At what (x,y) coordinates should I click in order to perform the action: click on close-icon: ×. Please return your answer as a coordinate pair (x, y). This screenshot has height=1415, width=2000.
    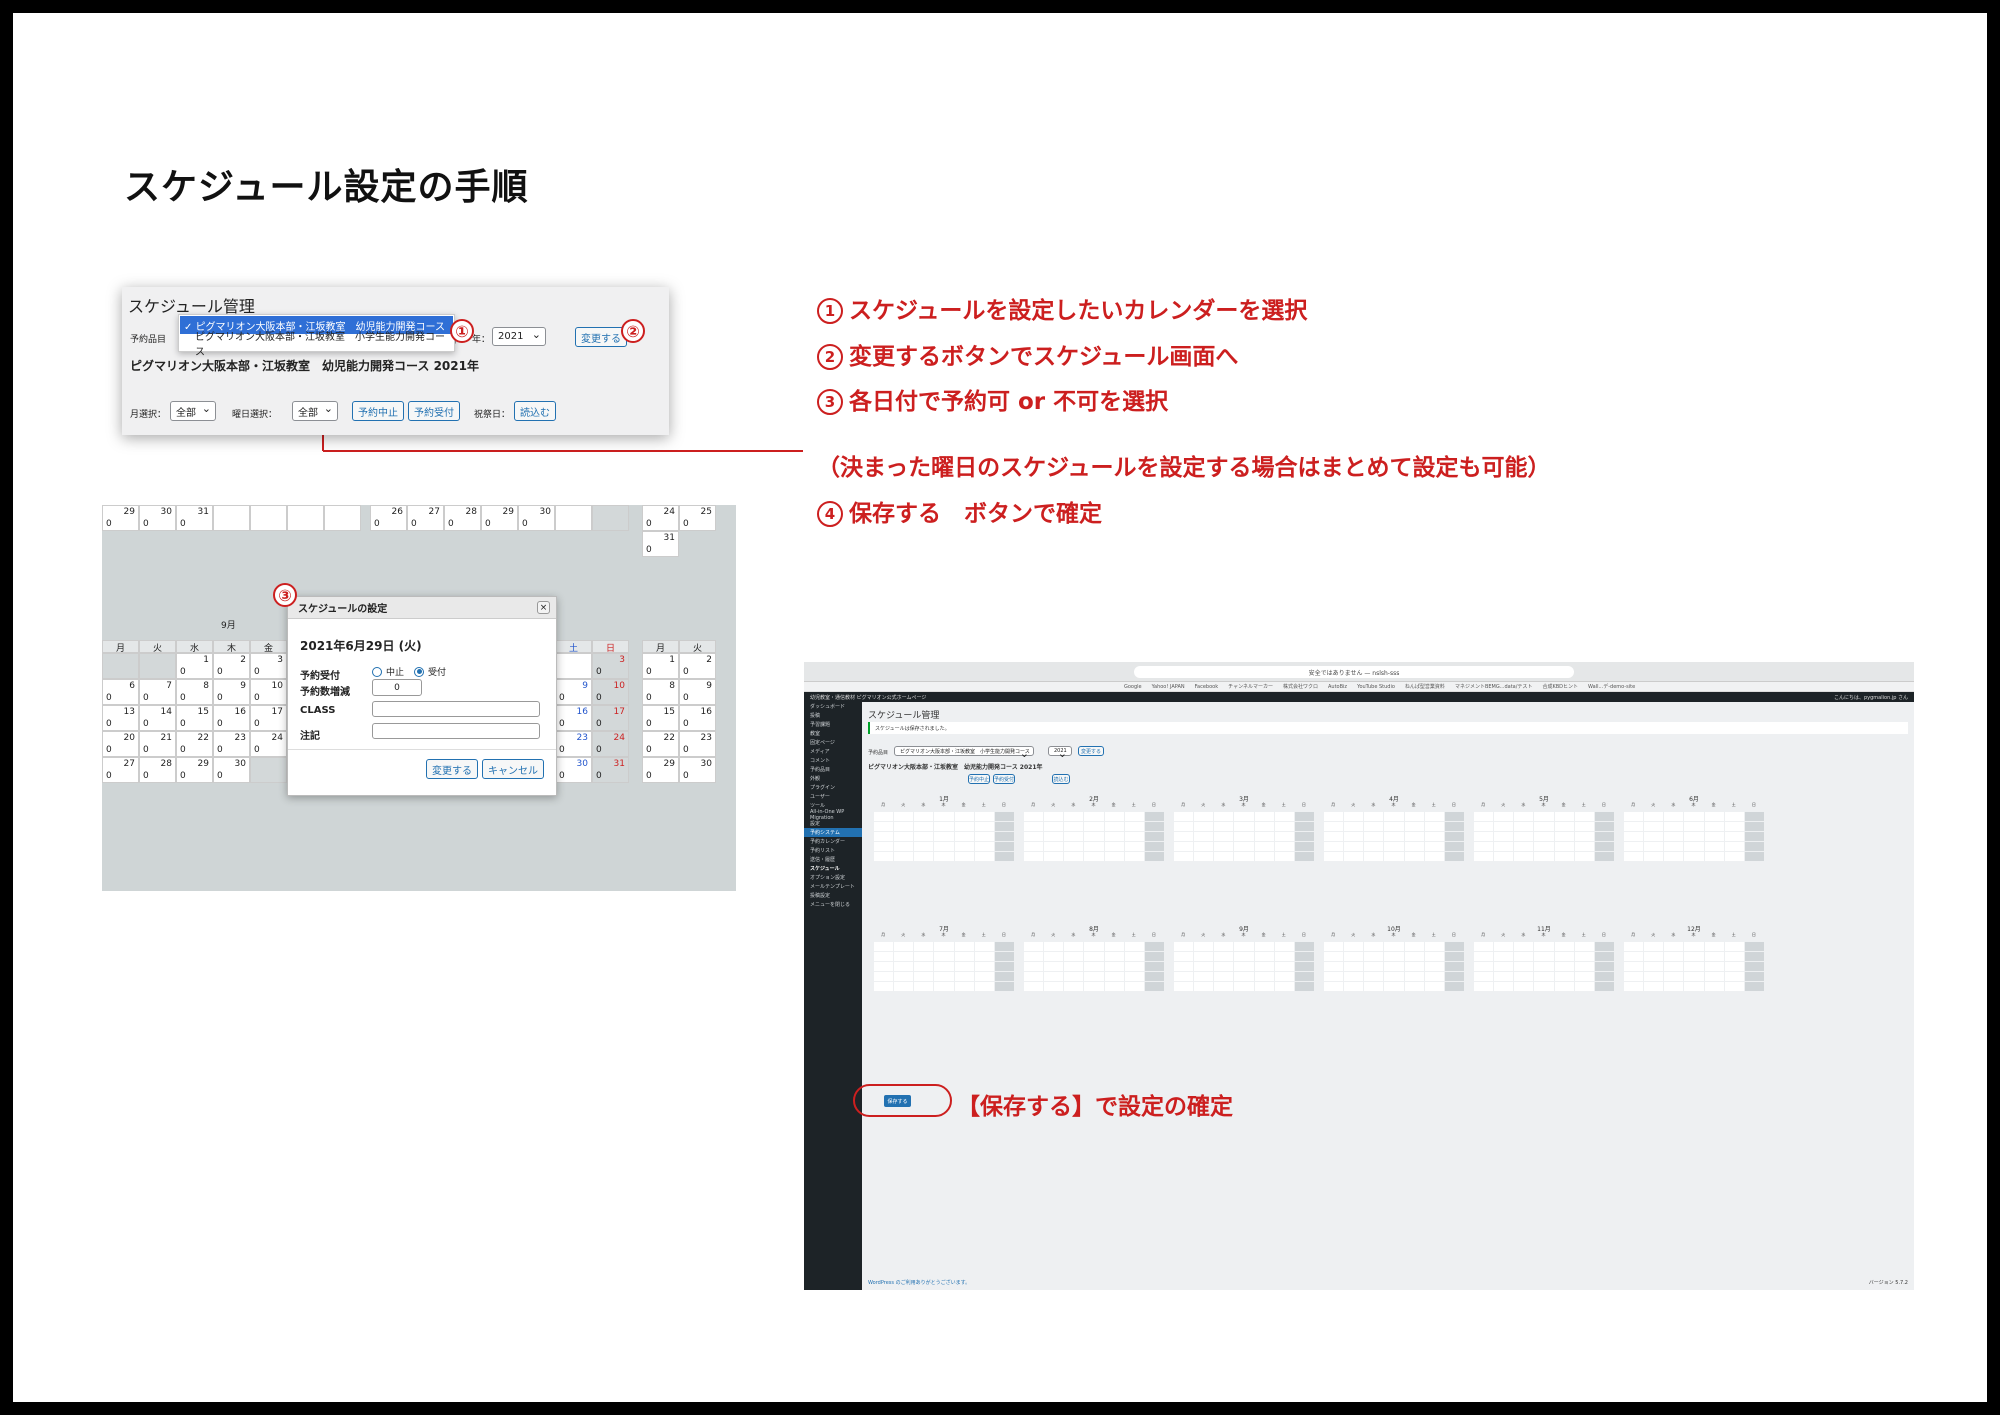
    Looking at the image, I should click on (543, 607).